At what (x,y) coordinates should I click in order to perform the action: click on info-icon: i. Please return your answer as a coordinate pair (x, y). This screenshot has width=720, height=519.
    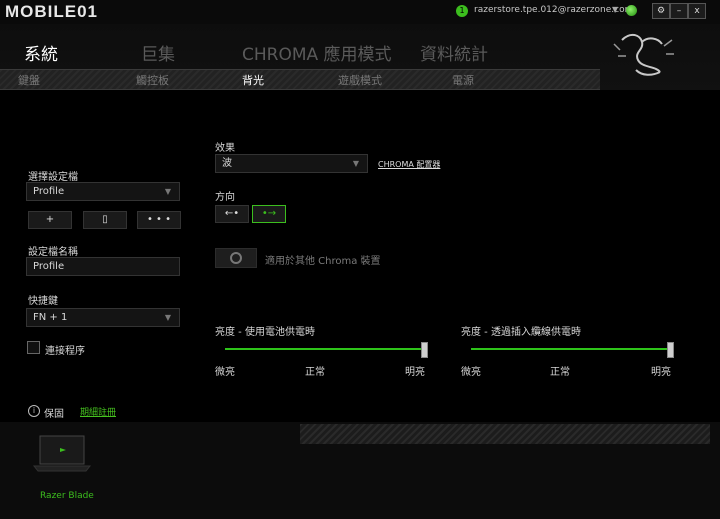
    Looking at the image, I should click on (34, 411).